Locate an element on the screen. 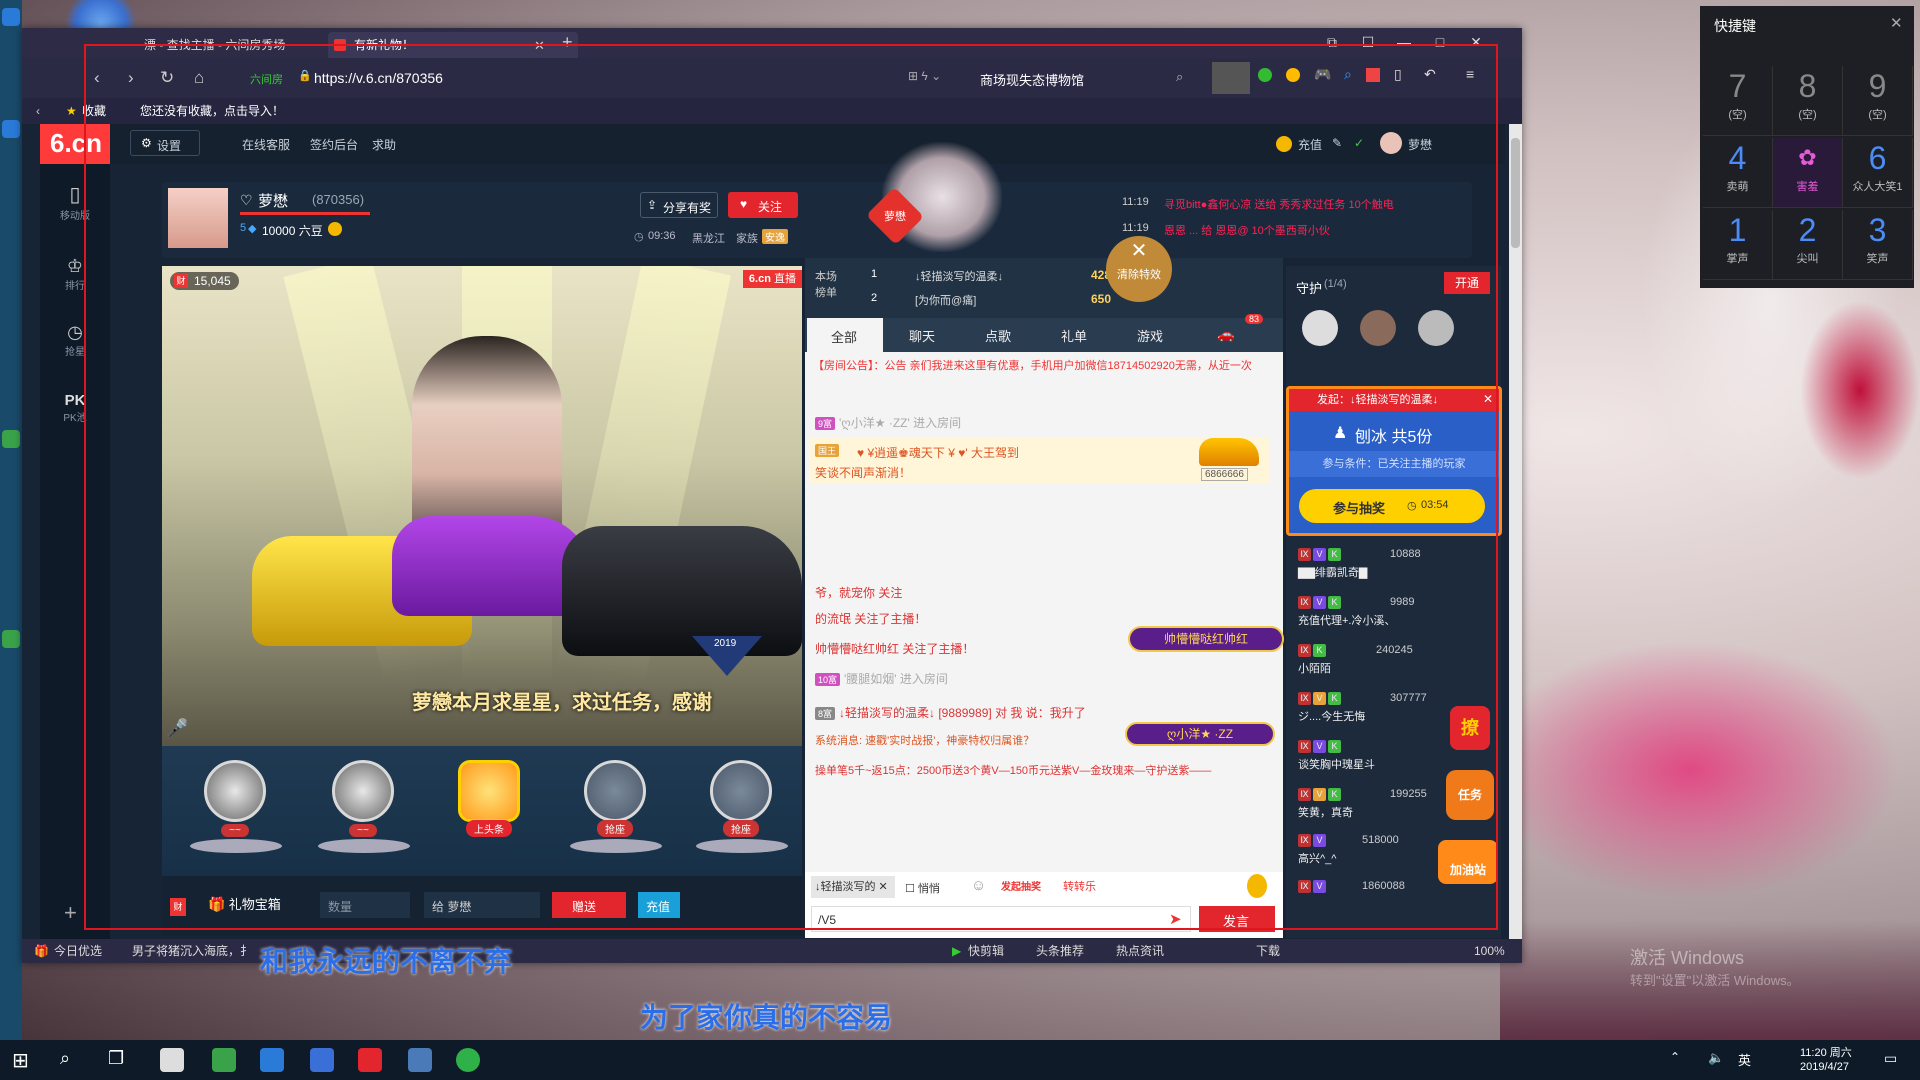  song-subtitle: 和我永远的不离不弃 is located at coordinates (386, 961).